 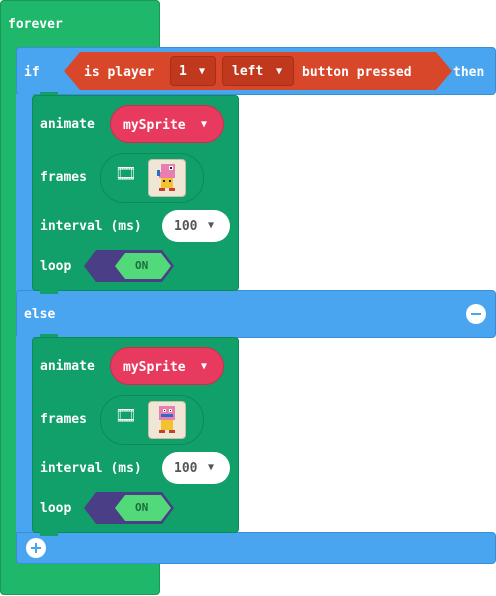 I want to click on else-bar, so click(x=256, y=314).